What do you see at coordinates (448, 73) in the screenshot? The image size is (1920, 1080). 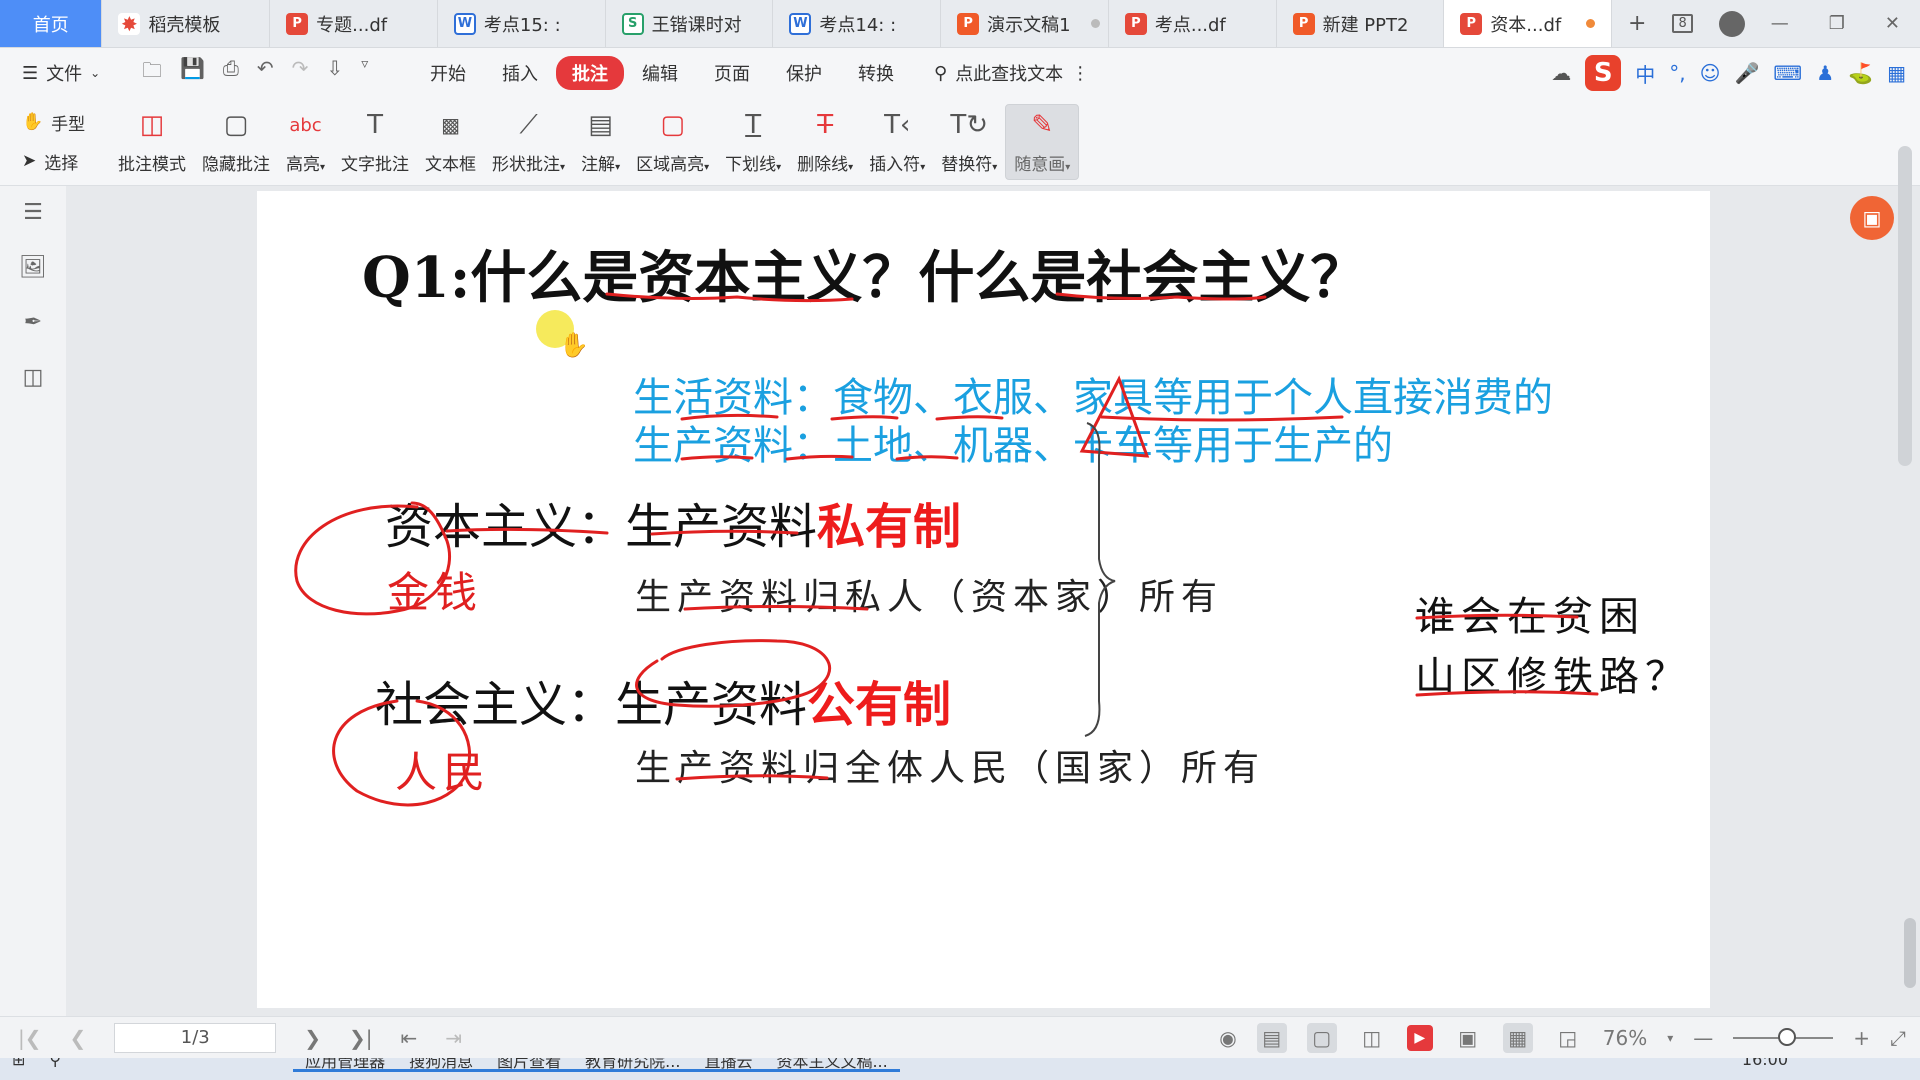 I see `menu-start: 开始` at bounding box center [448, 73].